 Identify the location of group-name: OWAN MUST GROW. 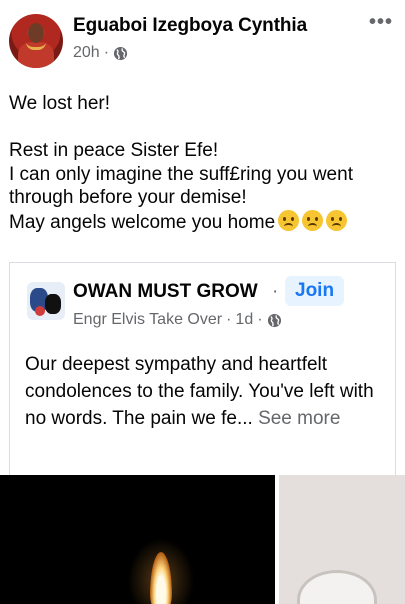
(165, 292).